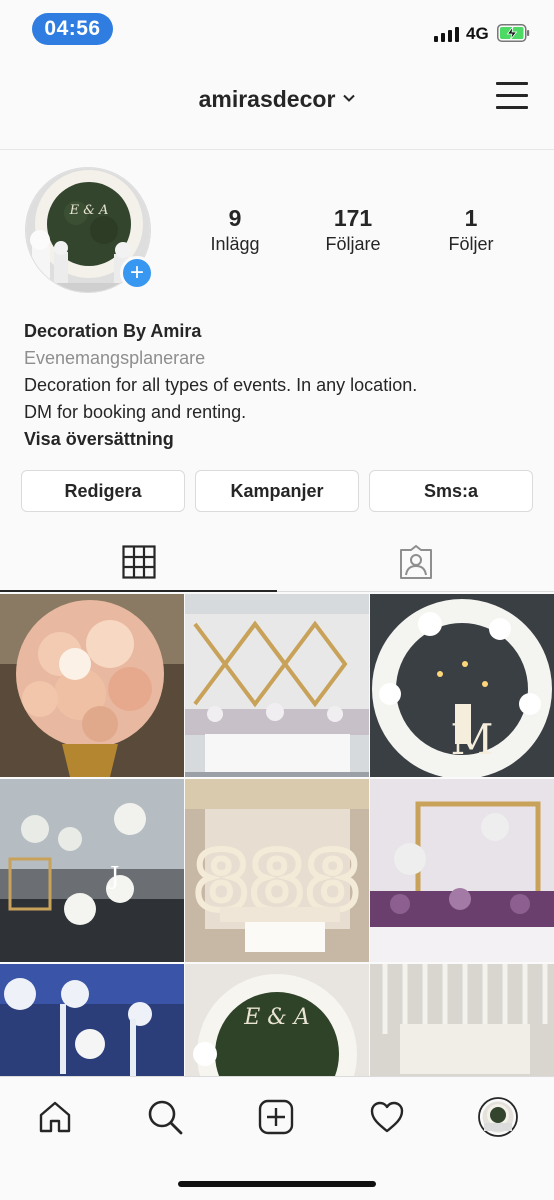 The width and height of the screenshot is (554, 1200). What do you see at coordinates (135, 412) in the screenshot?
I see `bio-line-2: DM for booking and renting.` at bounding box center [135, 412].